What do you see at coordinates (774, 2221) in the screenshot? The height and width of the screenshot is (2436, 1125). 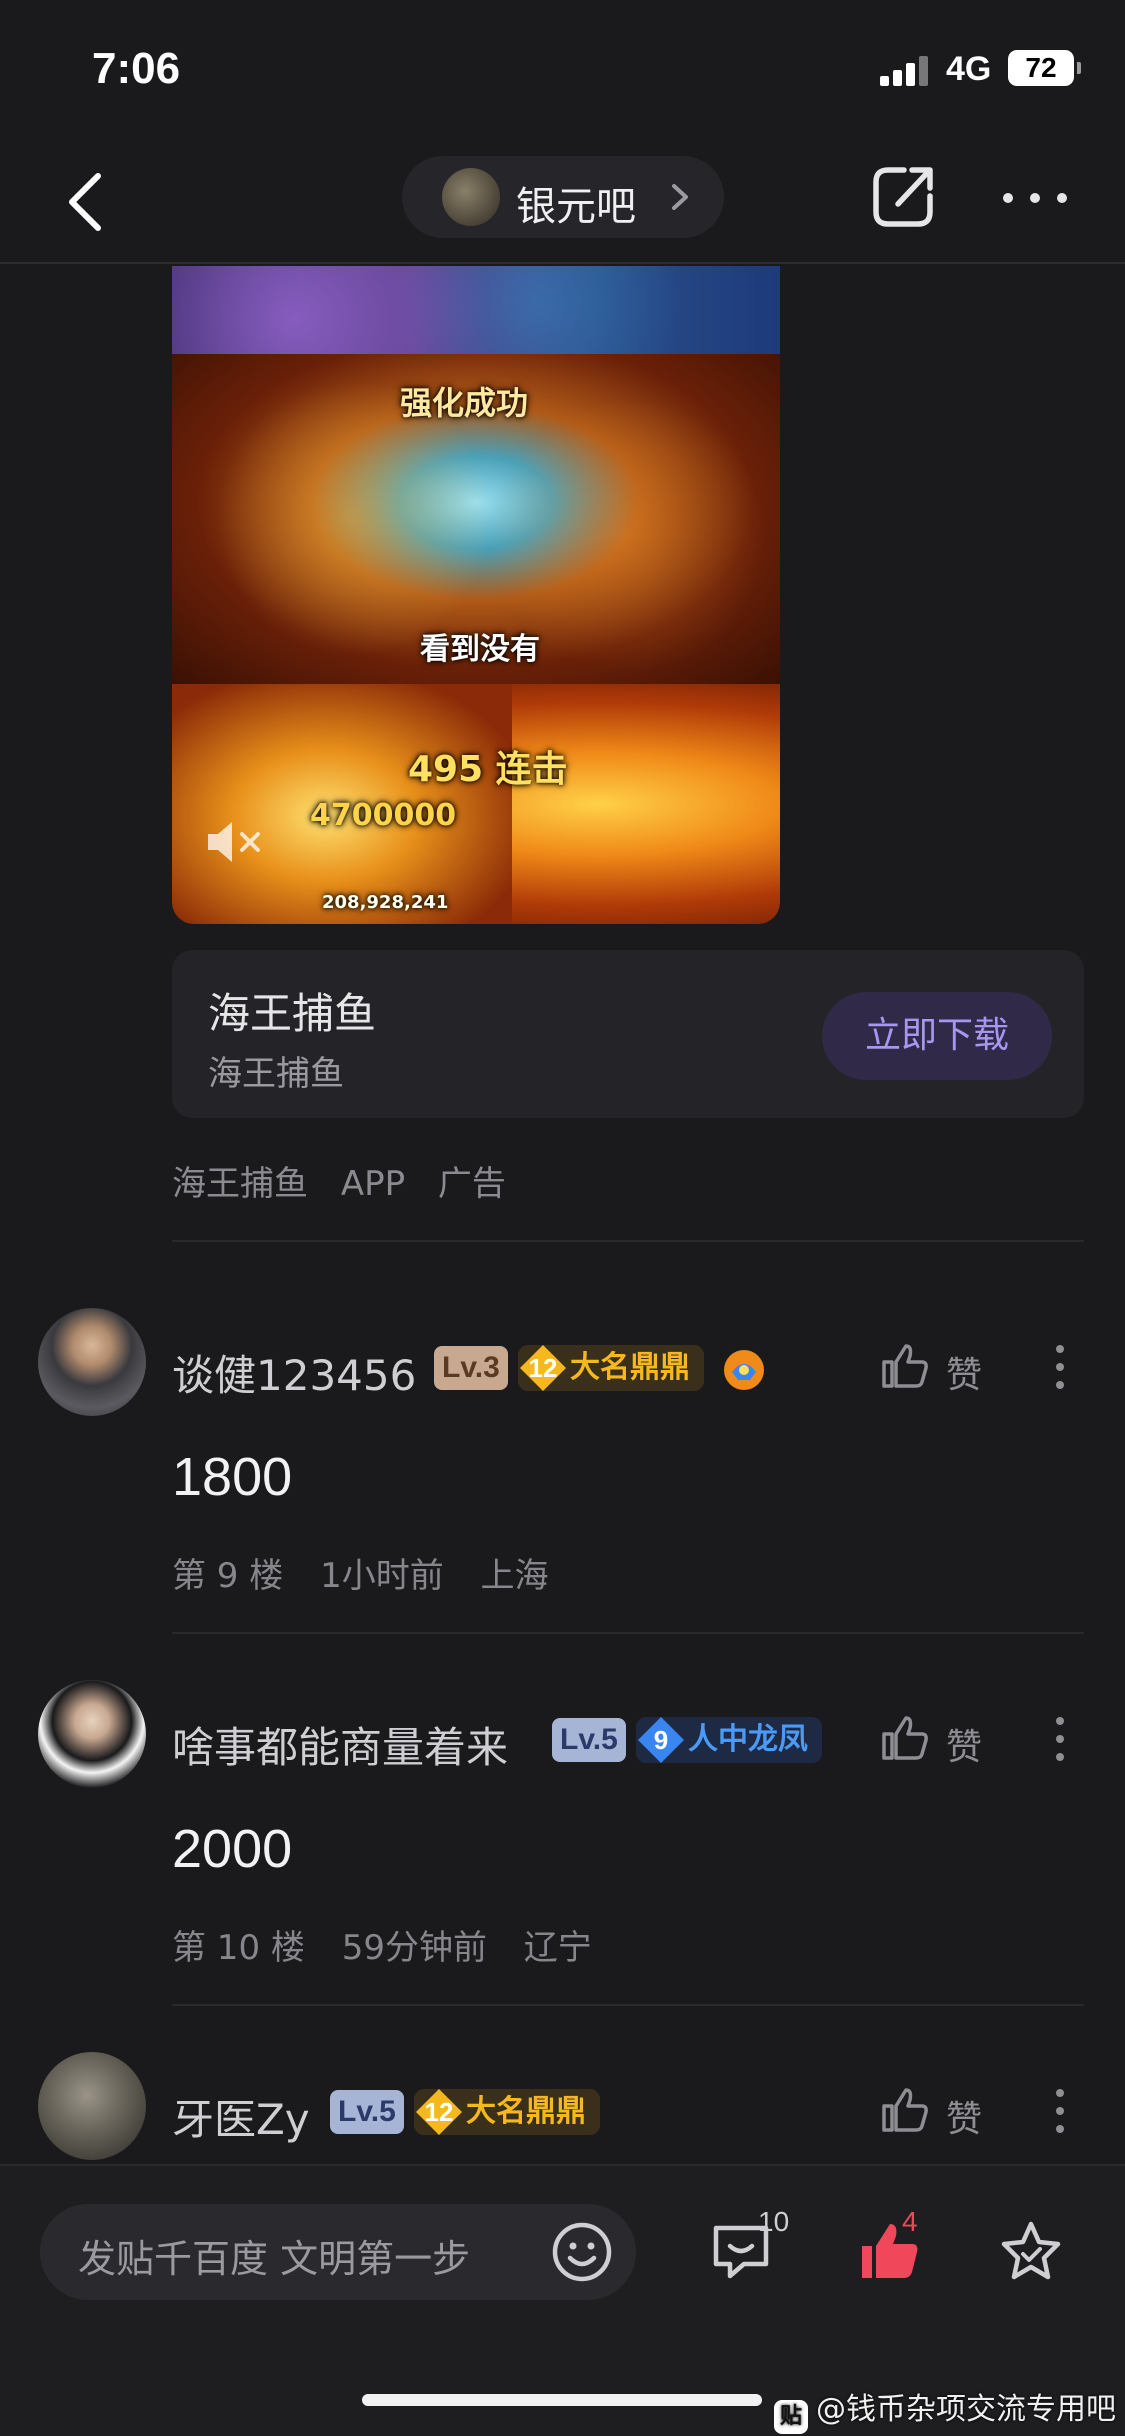 I see `comment-count: 10` at bounding box center [774, 2221].